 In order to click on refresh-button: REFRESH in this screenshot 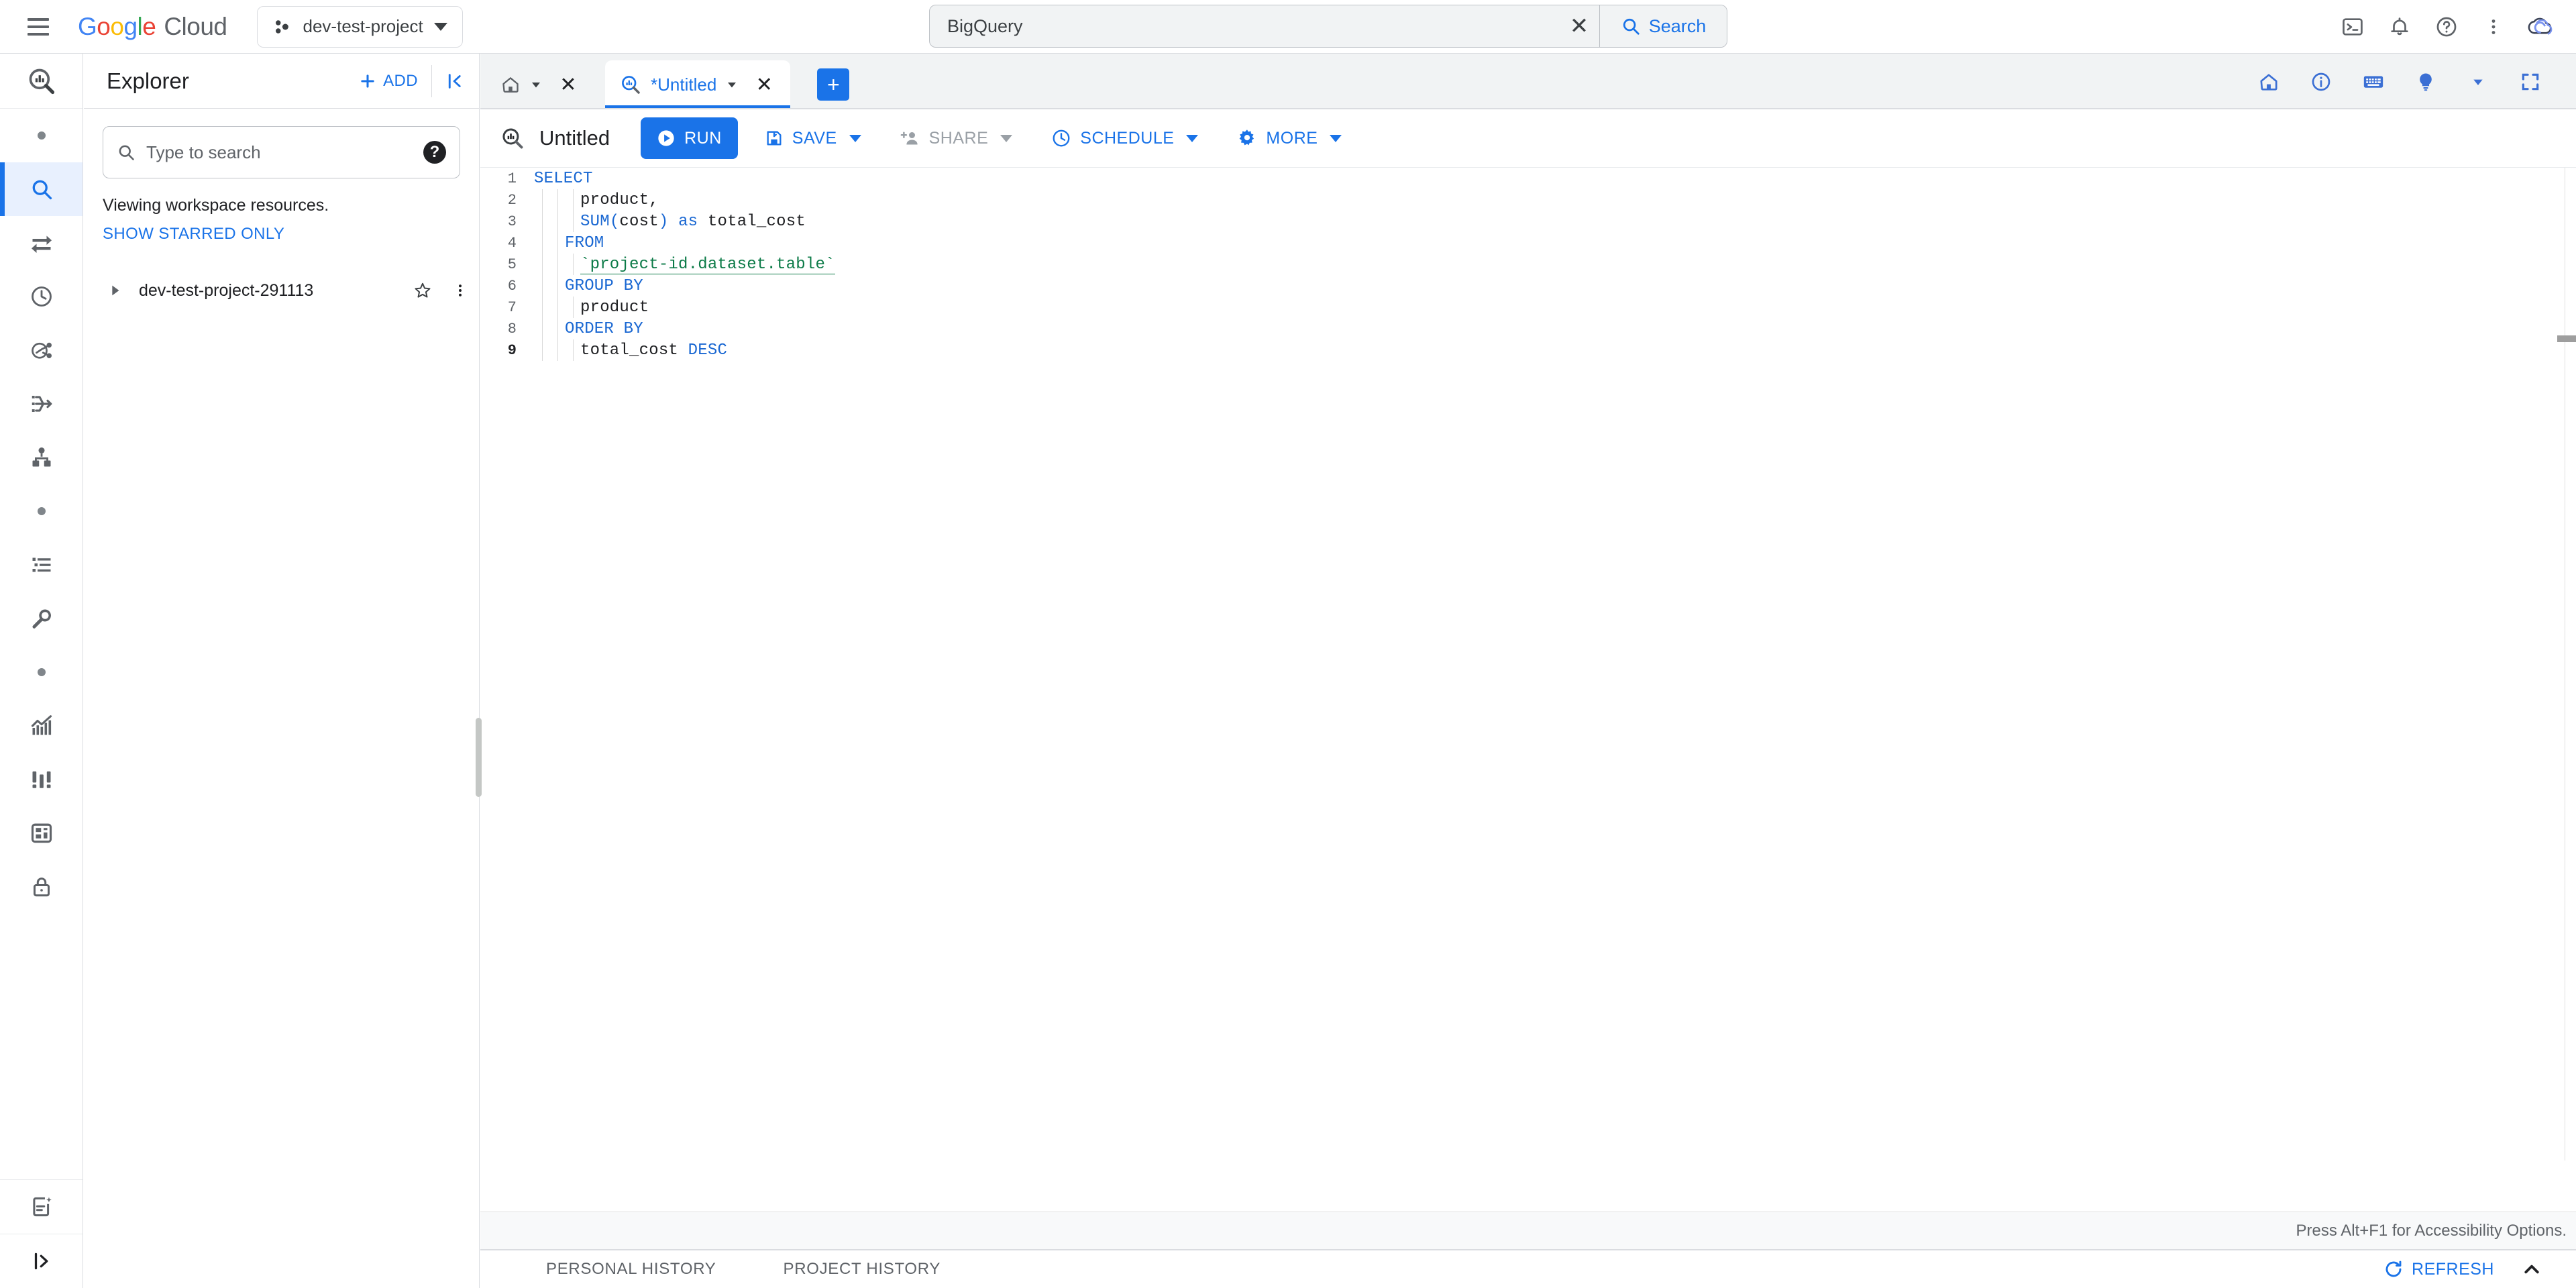, I will do `click(2438, 1269)`.